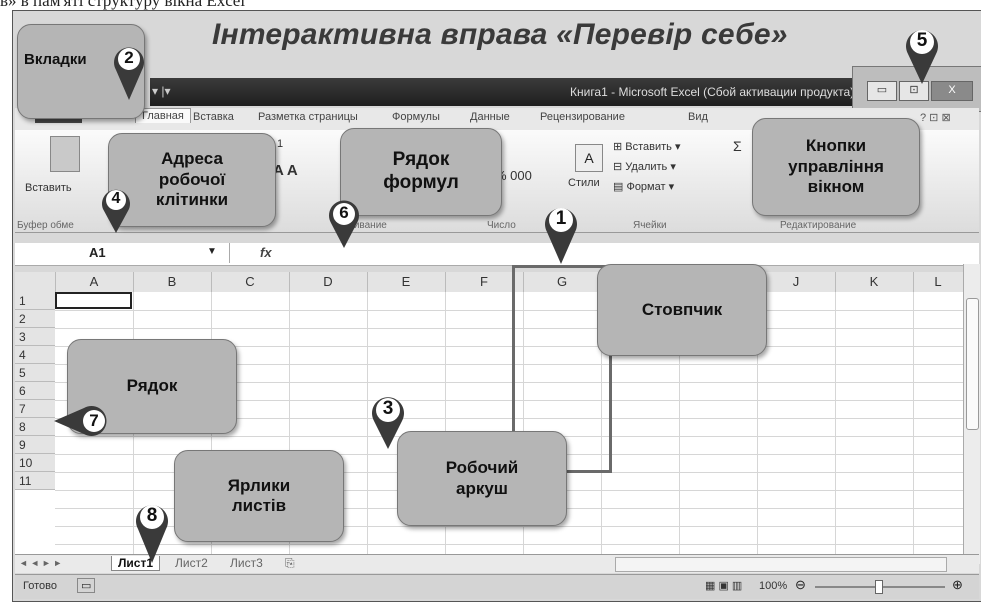 This screenshot has width=981, height=602. What do you see at coordinates (922, 40) in the screenshot?
I see `pin-number: 5` at bounding box center [922, 40].